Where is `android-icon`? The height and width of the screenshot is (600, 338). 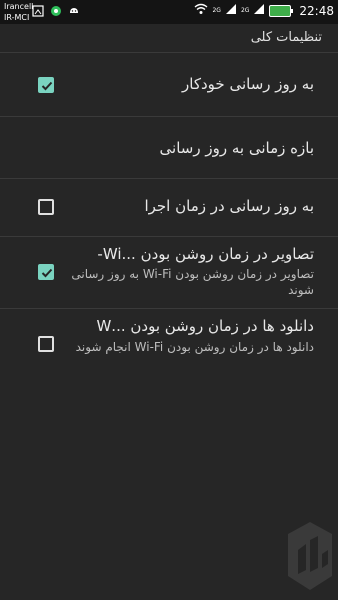 android-icon is located at coordinates (74, 11).